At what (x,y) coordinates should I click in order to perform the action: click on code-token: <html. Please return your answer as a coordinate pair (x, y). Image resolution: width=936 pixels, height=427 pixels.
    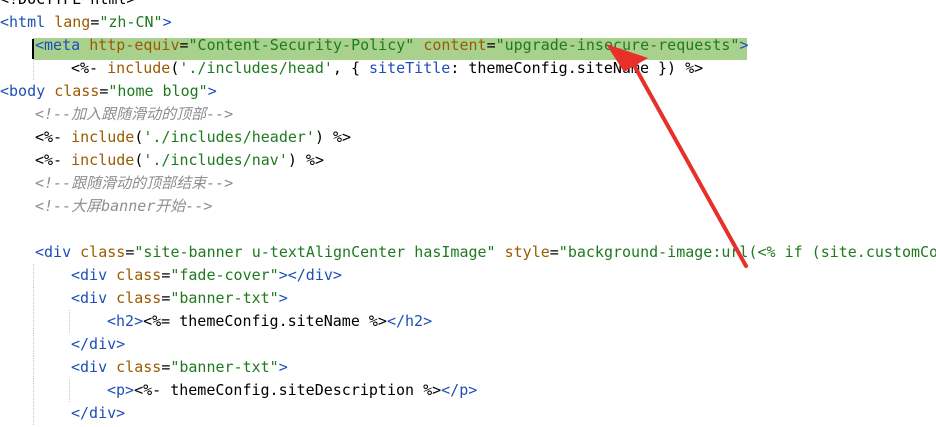
    Looking at the image, I should click on (23, 22).